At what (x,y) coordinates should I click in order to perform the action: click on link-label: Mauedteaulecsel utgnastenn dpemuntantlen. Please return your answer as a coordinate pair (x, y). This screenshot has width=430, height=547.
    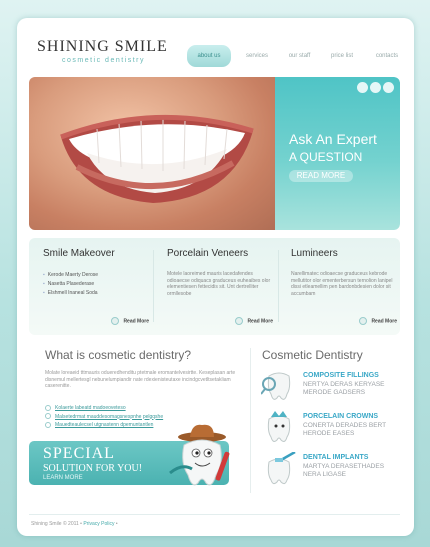
    Looking at the image, I should click on (104, 425).